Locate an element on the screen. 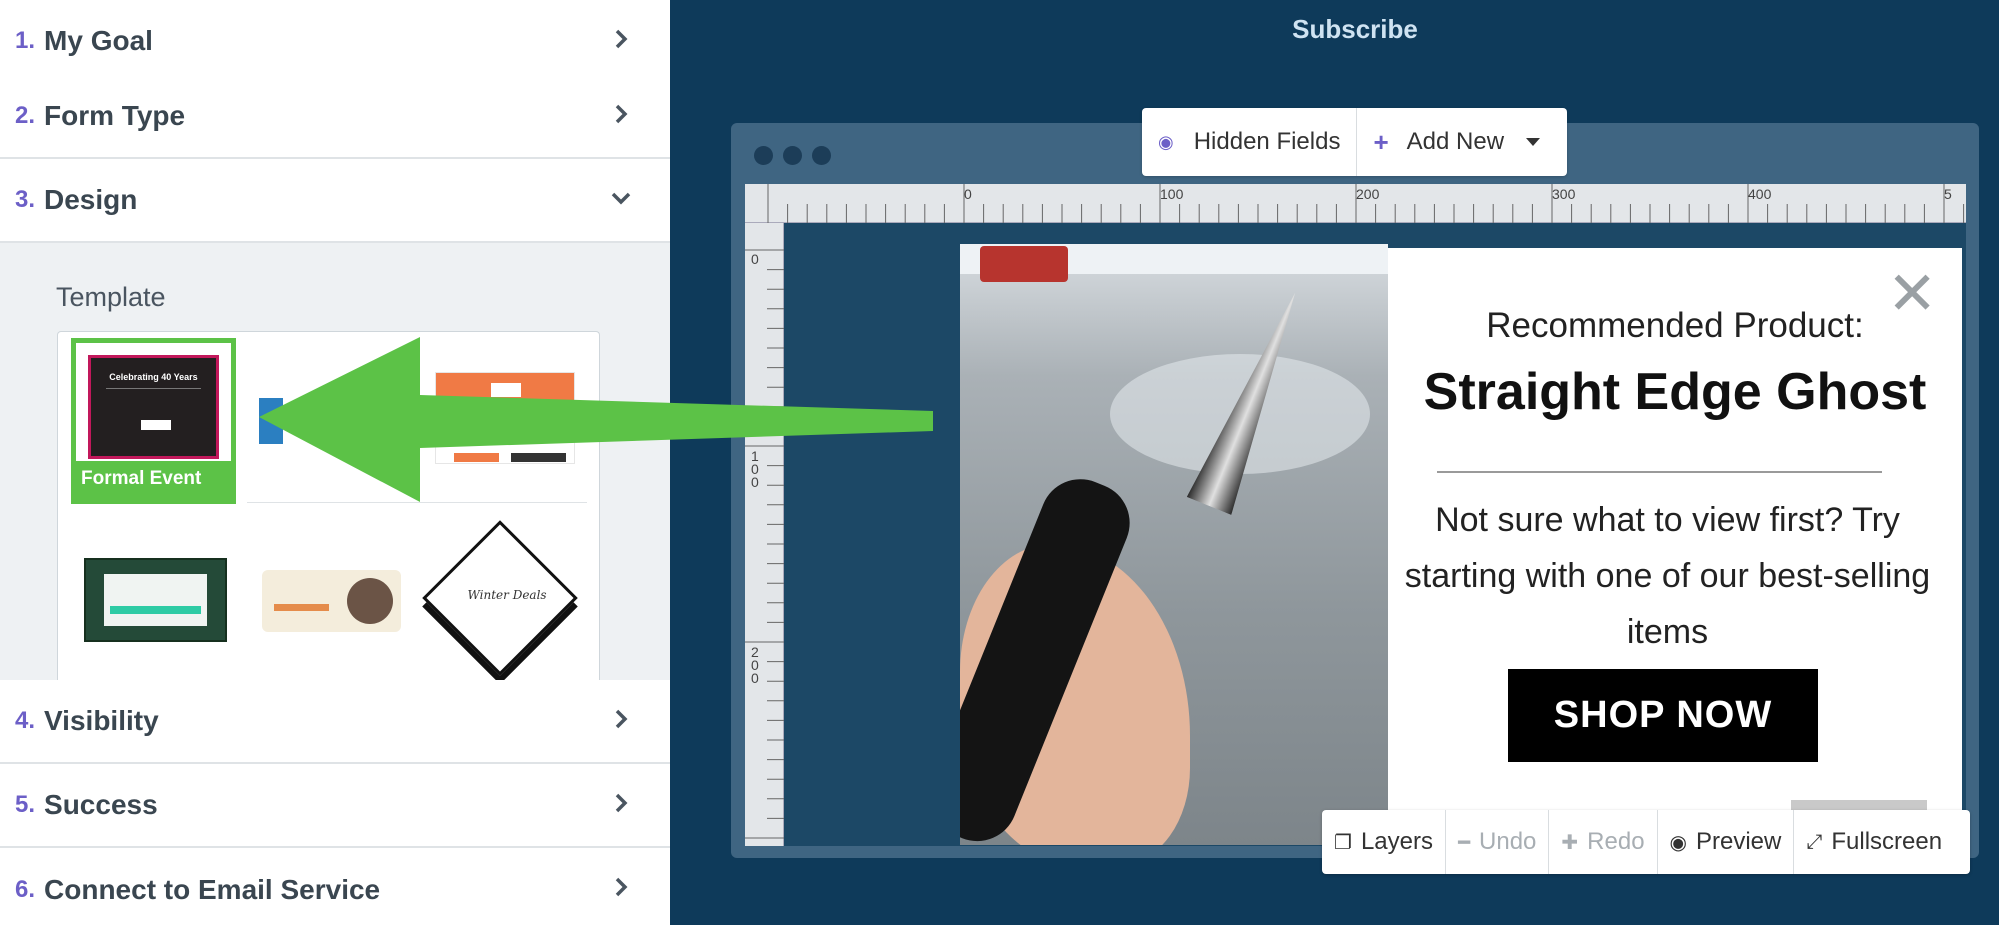  template-section-title: Template is located at coordinates (111, 297).